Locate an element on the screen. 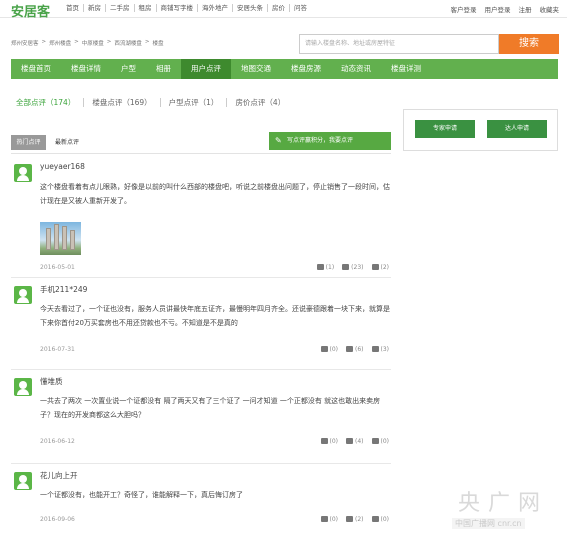  tab-price-reviews: 房价点评（4） is located at coordinates (260, 102).